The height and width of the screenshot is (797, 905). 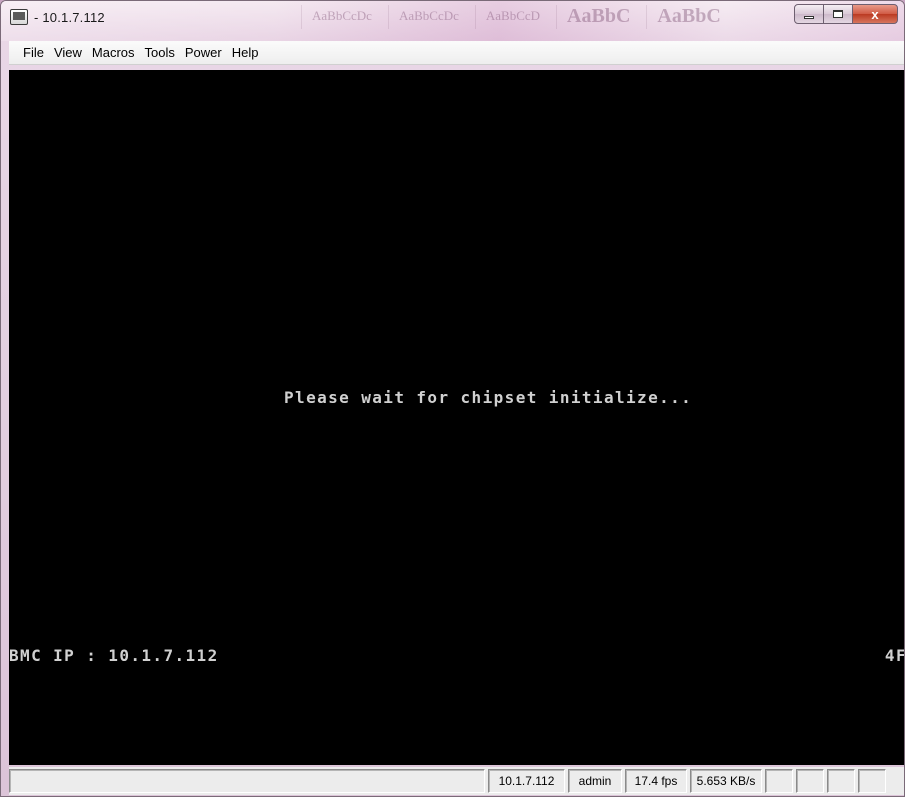 I want to click on window-title: - 10.1.7.112, so click(x=69, y=17).